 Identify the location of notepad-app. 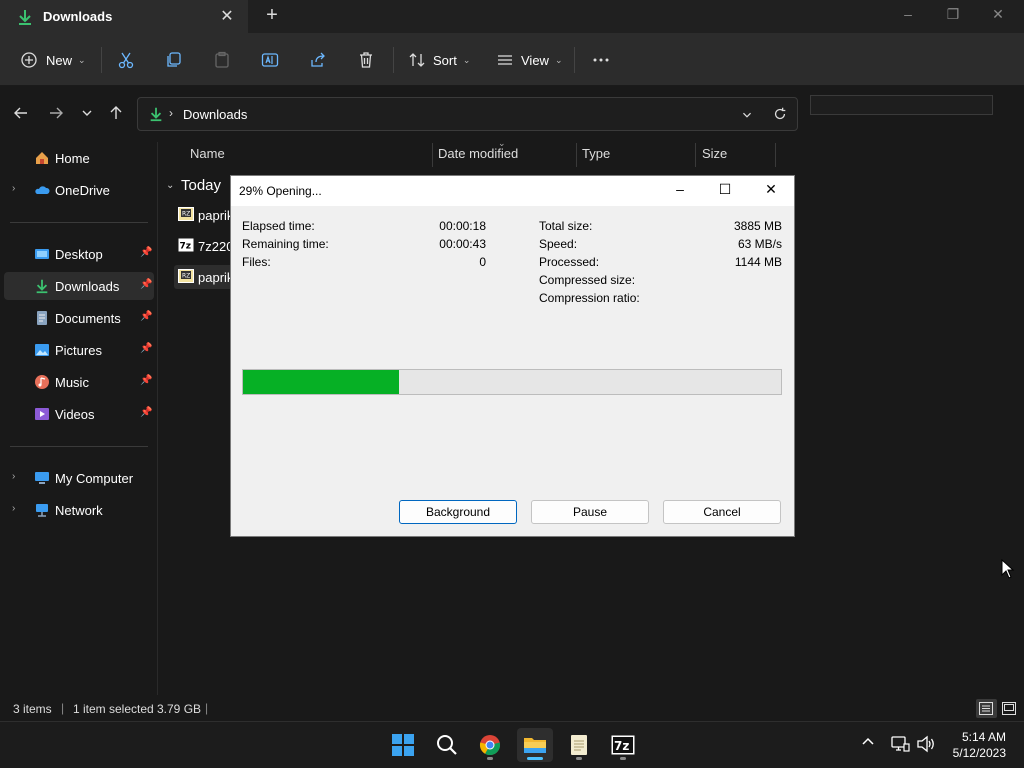
(579, 745).